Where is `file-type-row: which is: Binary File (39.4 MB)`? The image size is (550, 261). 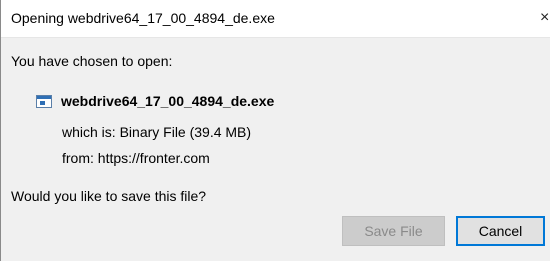
file-type-row: which is: Binary File (39.4 MB) is located at coordinates (156, 132).